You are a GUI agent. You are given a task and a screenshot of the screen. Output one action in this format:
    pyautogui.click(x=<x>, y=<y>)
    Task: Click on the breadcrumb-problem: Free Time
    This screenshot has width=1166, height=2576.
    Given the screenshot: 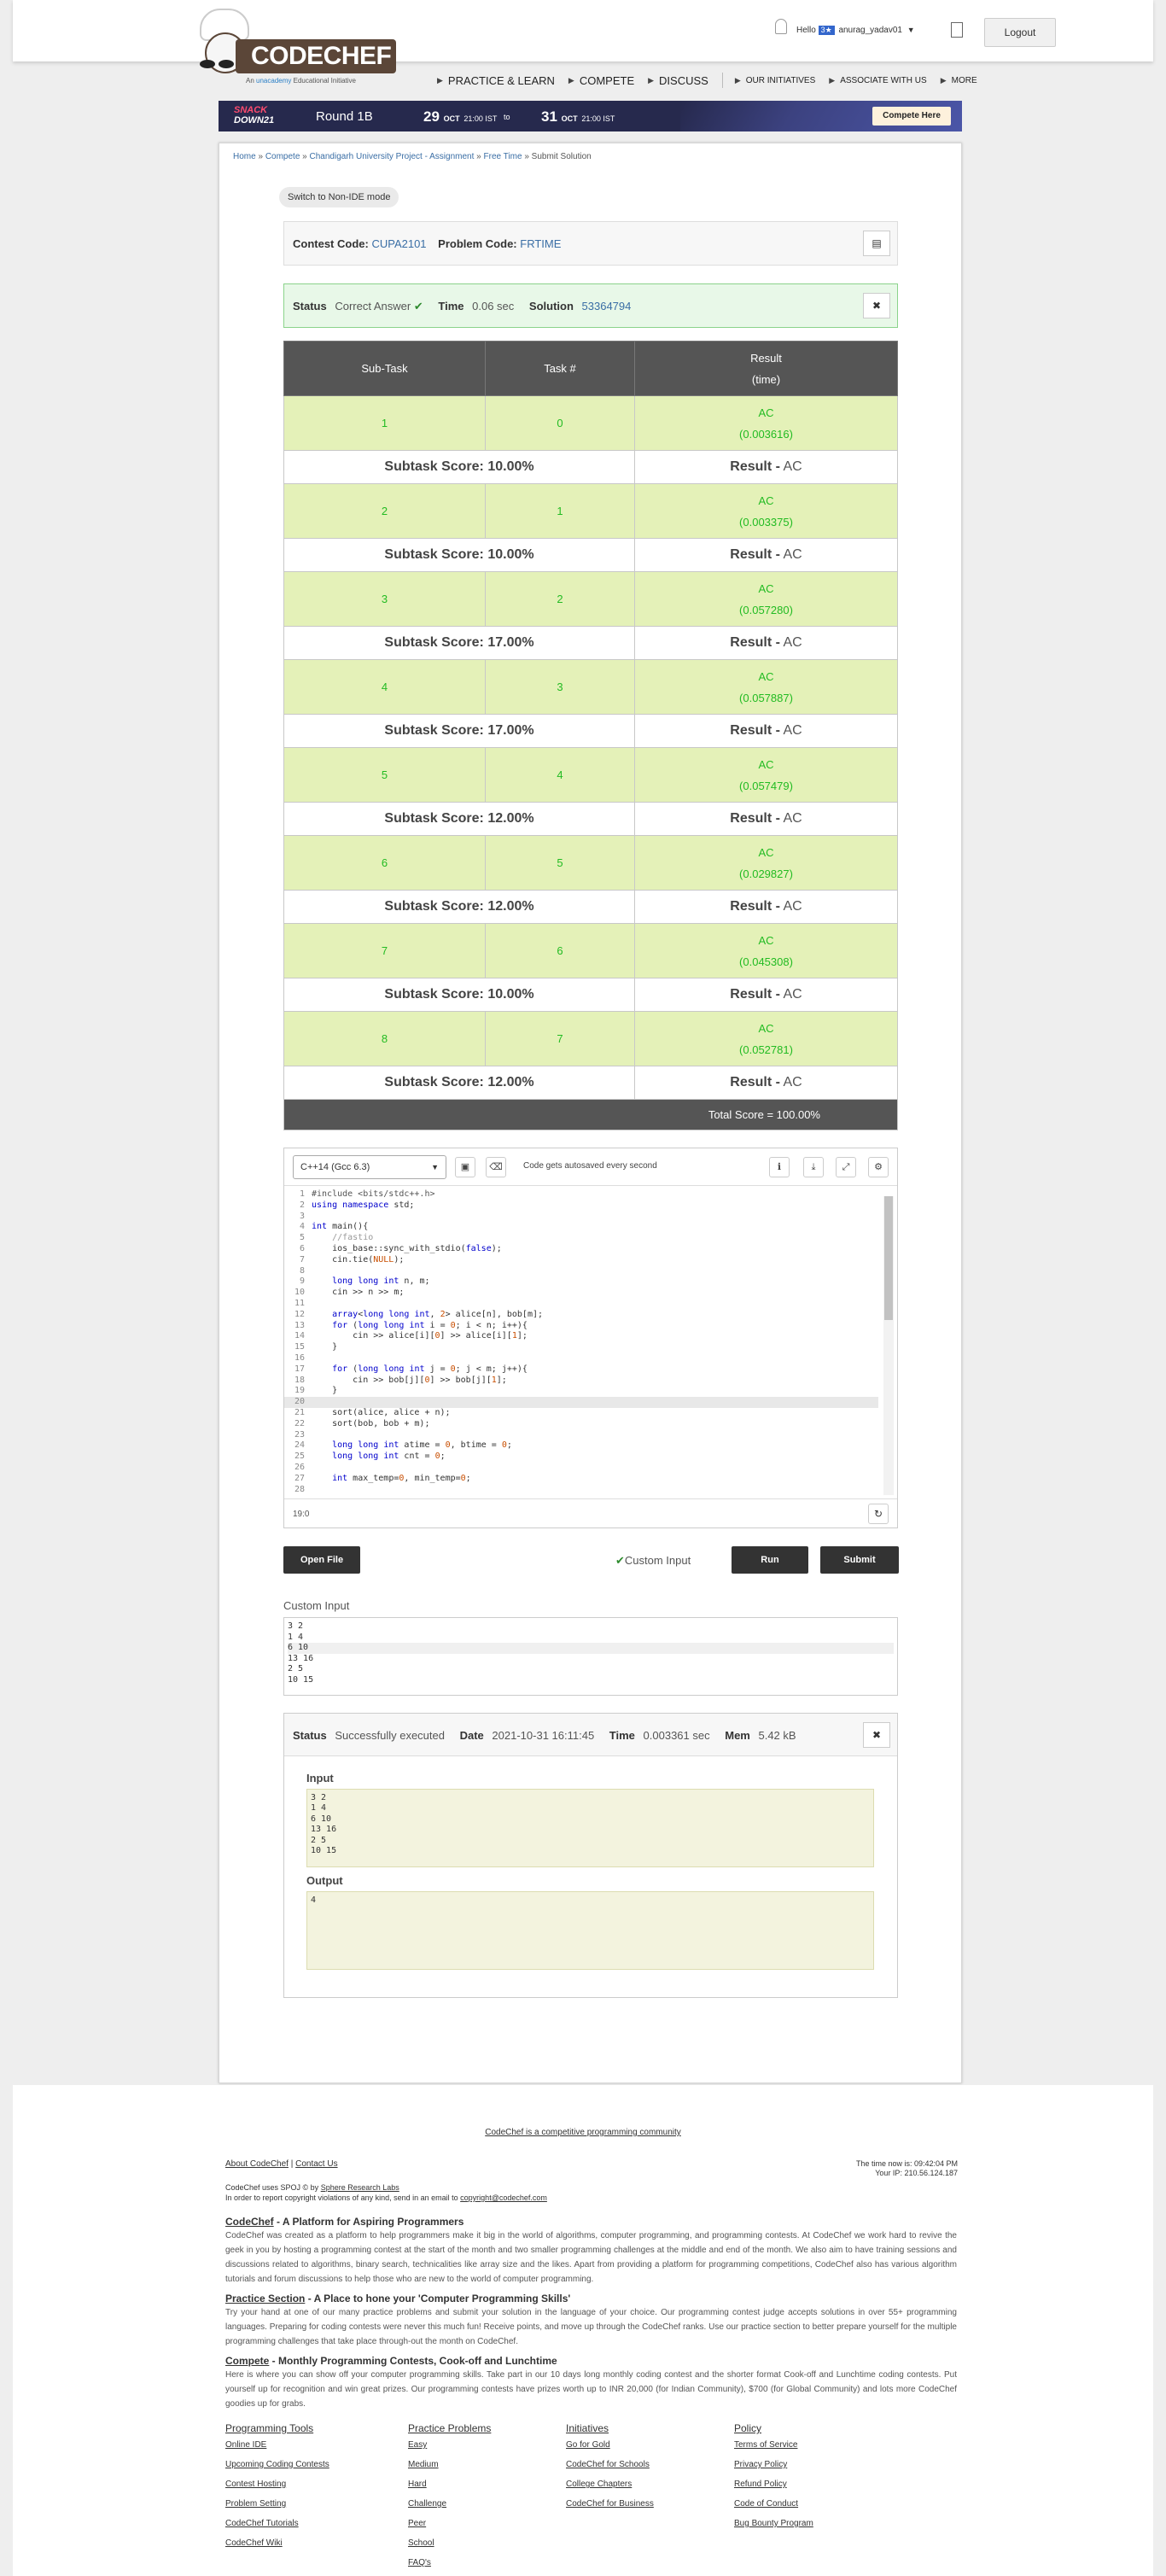 What is the action you would take?
    pyautogui.click(x=503, y=156)
    